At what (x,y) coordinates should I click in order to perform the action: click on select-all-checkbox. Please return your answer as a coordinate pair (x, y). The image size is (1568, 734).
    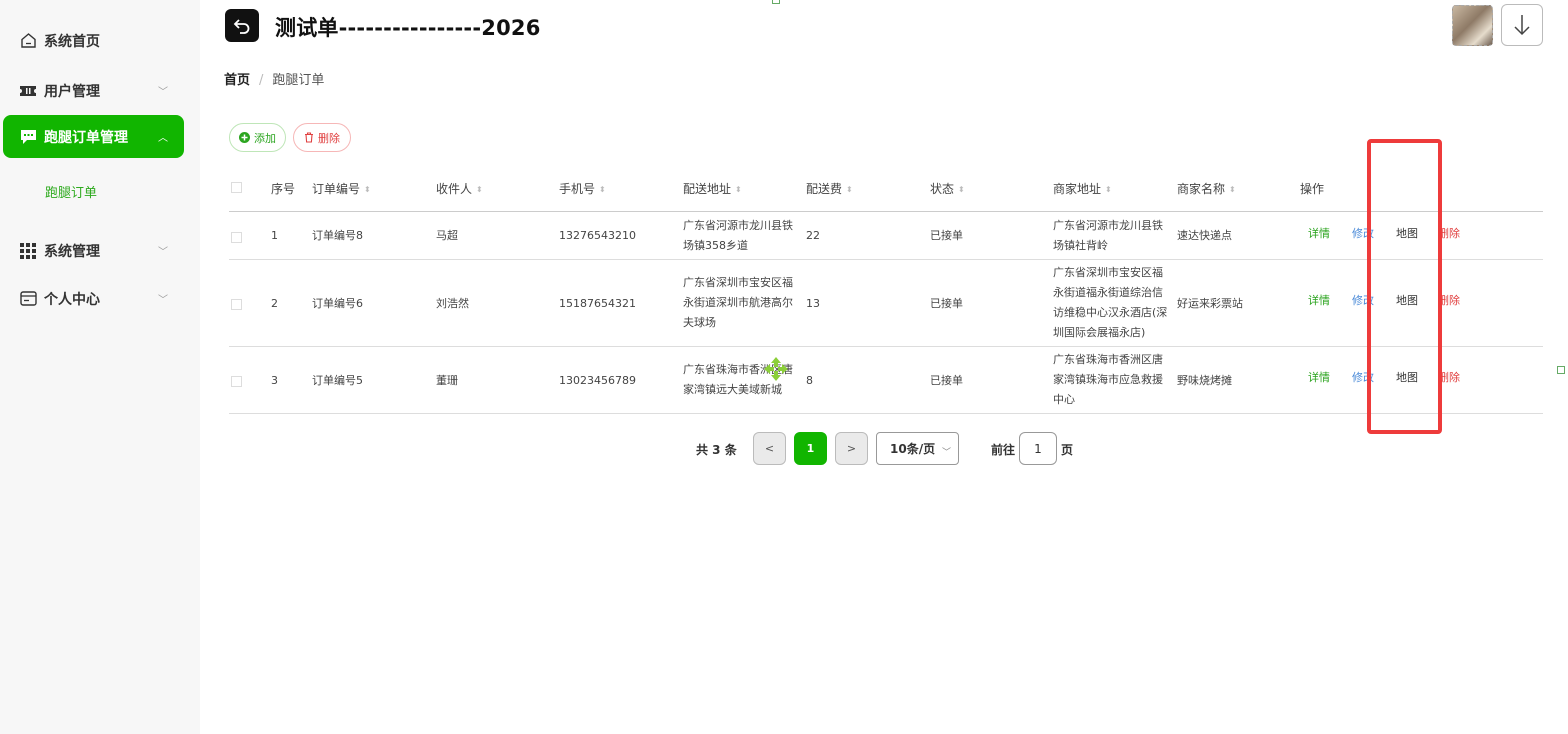
    Looking at the image, I should click on (236, 187).